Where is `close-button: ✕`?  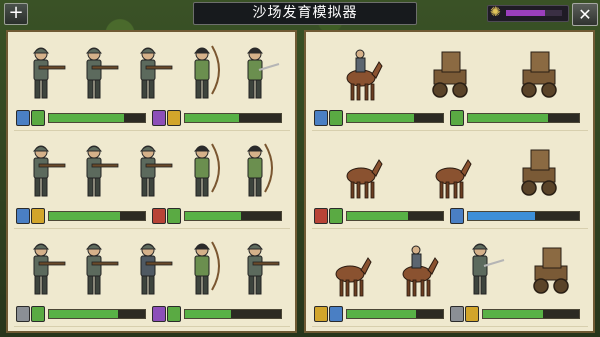
close-button: ✕ is located at coordinates (585, 14).